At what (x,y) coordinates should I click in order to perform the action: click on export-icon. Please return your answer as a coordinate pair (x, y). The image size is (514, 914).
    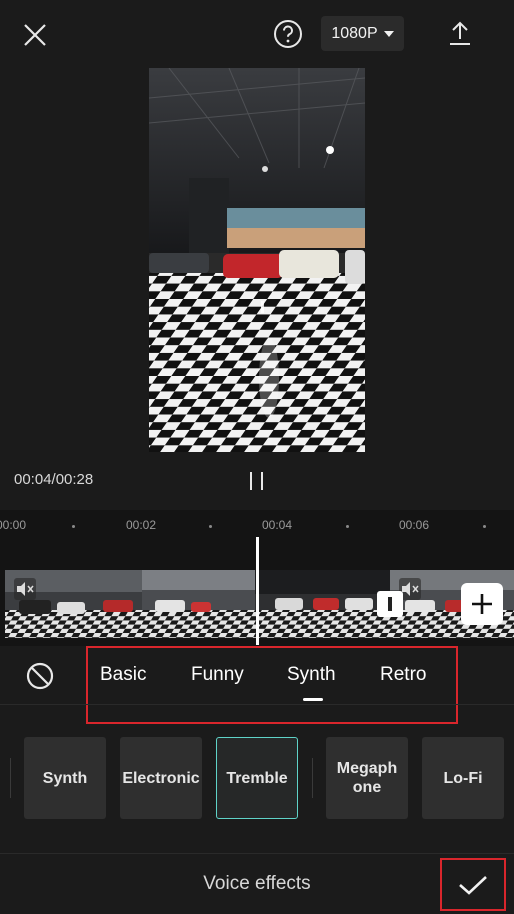
    Looking at the image, I should click on (460, 33).